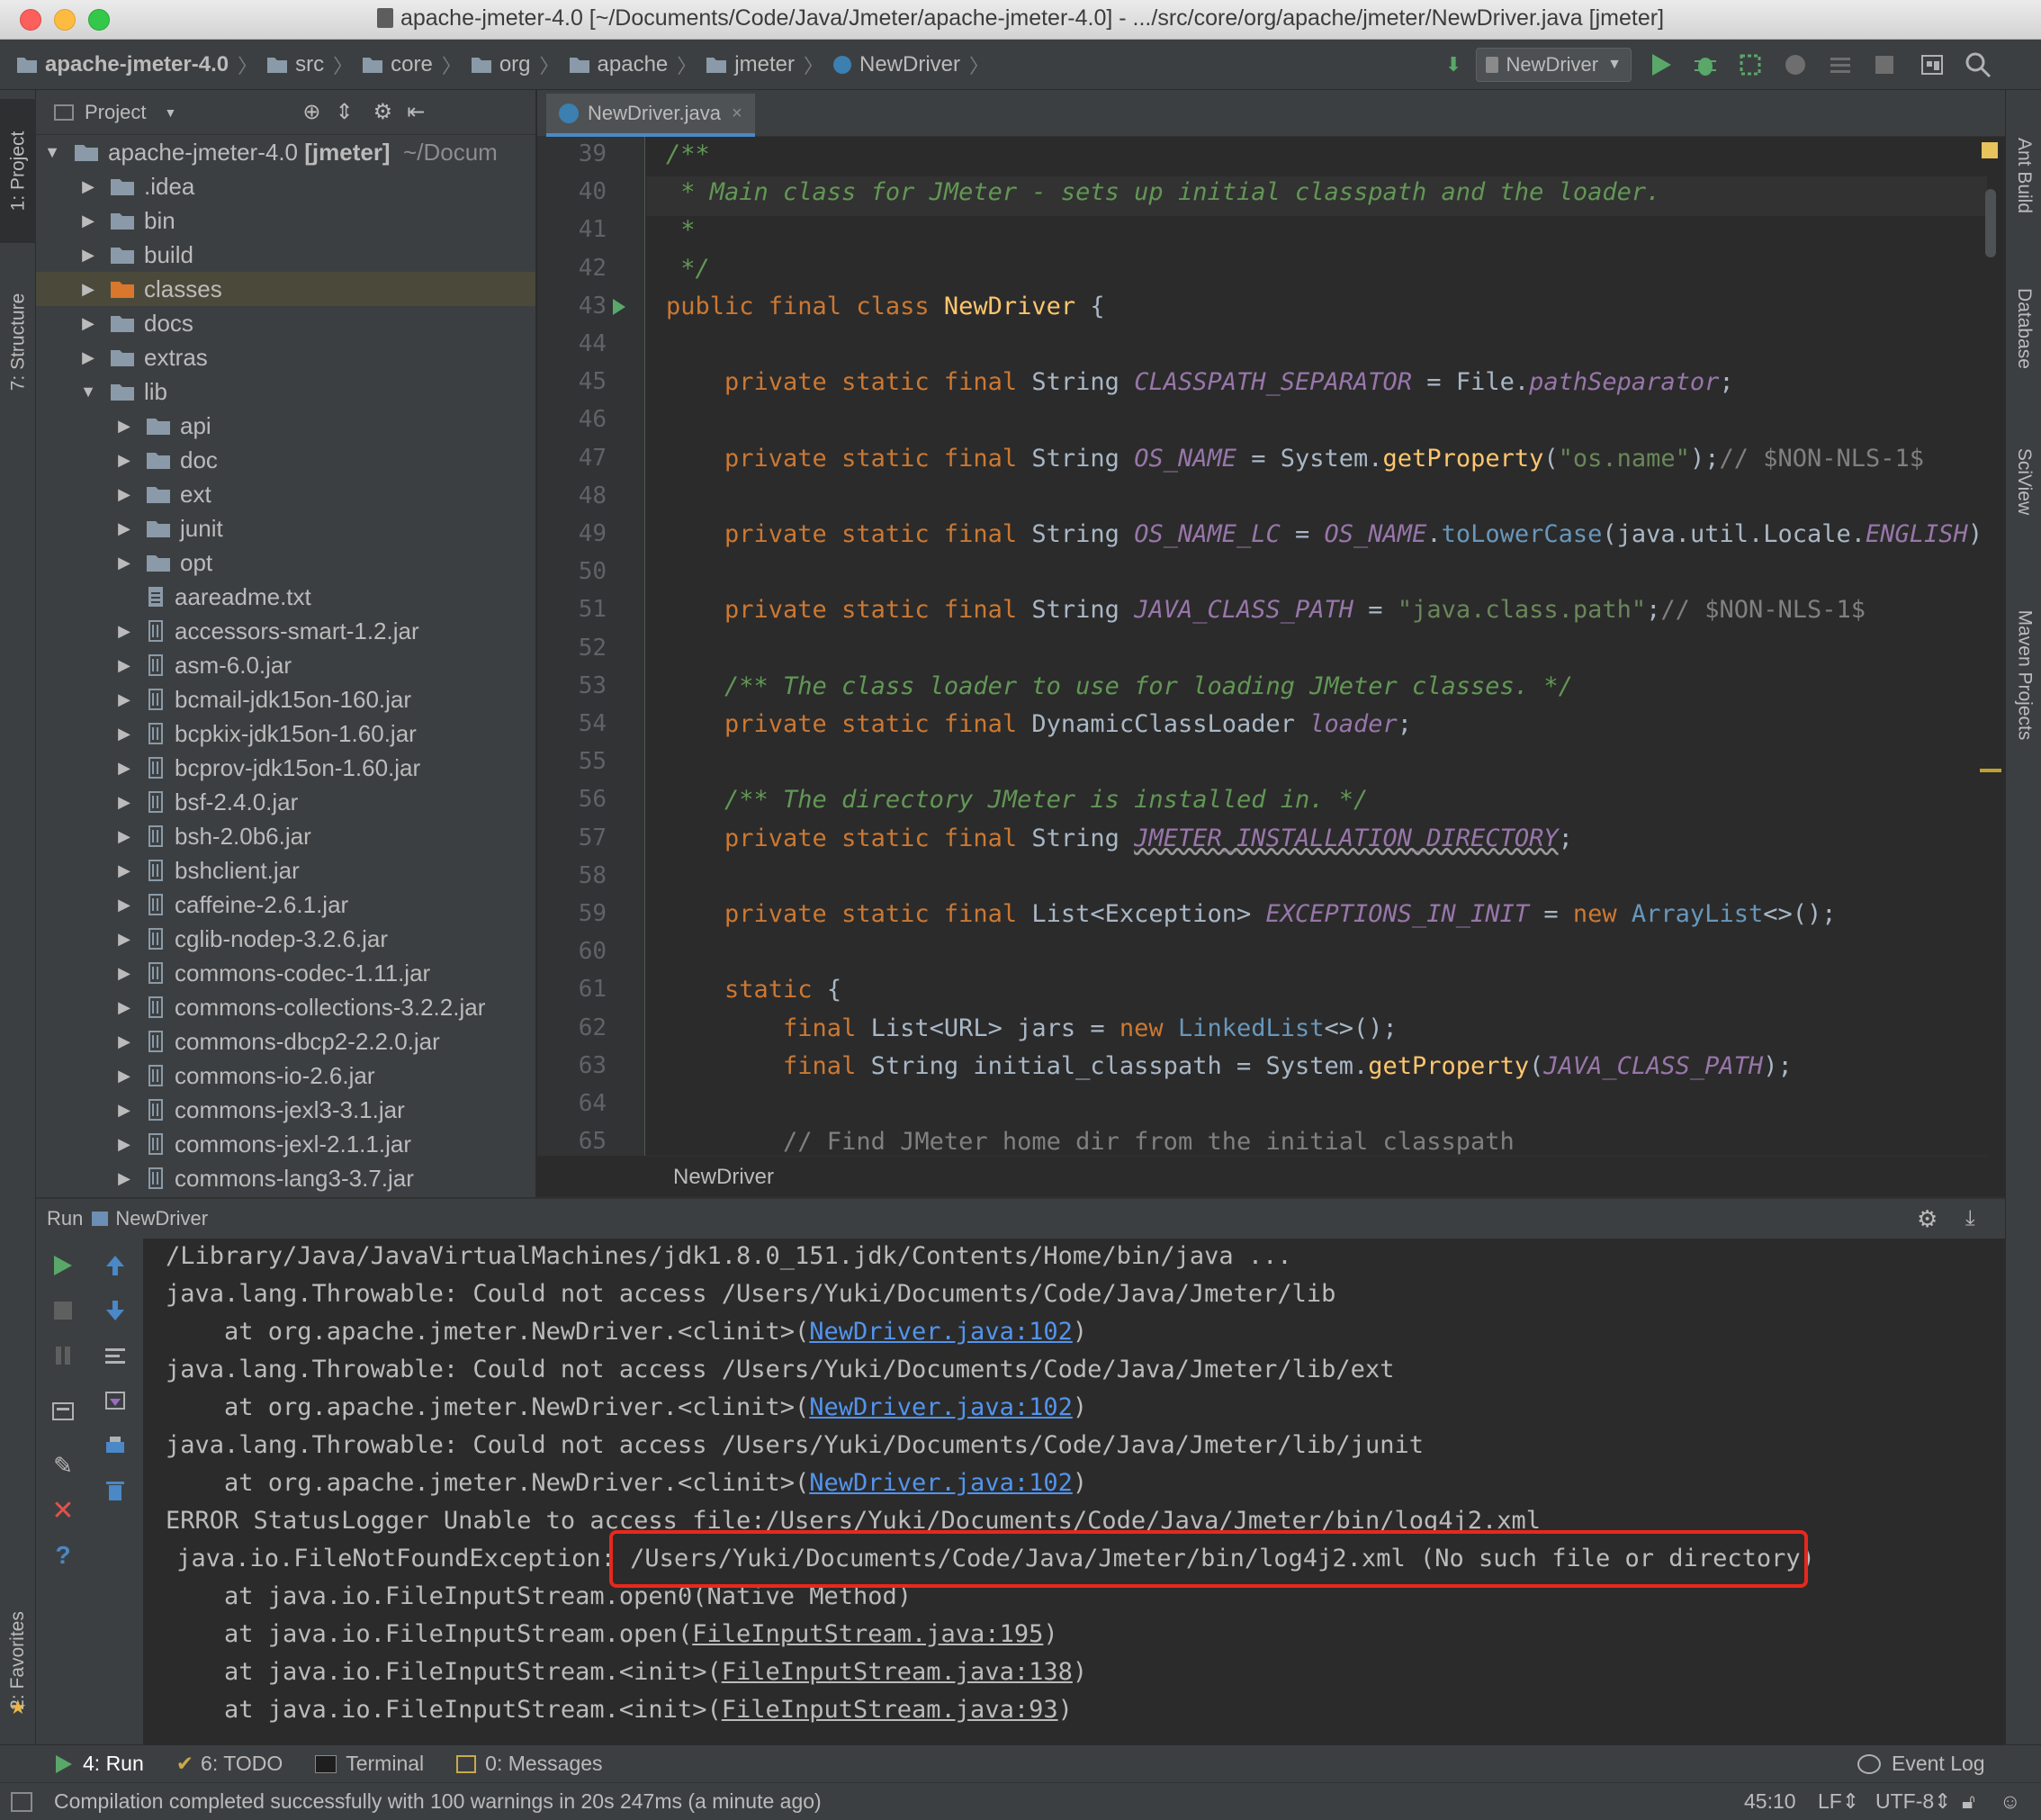  Describe the element at coordinates (285, 1041) in the screenshot. I see `tree-item: ▶ commons-dbcp2-2.2.0.jar` at that location.